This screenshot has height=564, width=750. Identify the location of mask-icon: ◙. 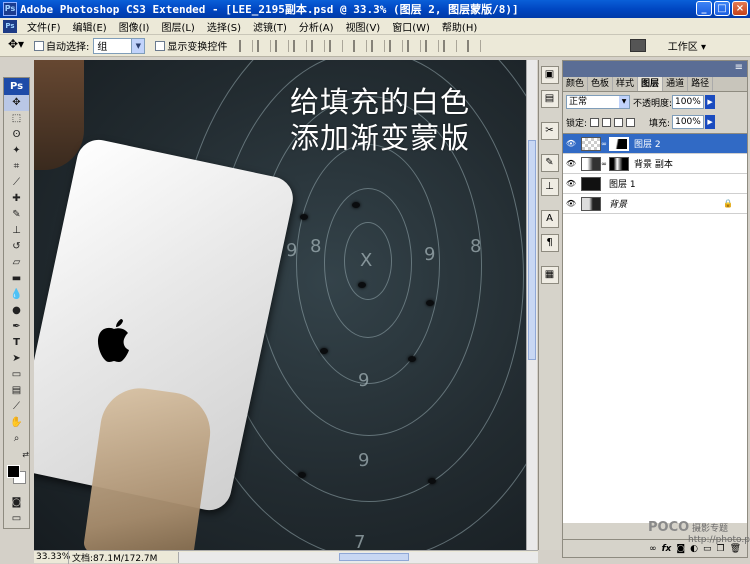
(680, 549).